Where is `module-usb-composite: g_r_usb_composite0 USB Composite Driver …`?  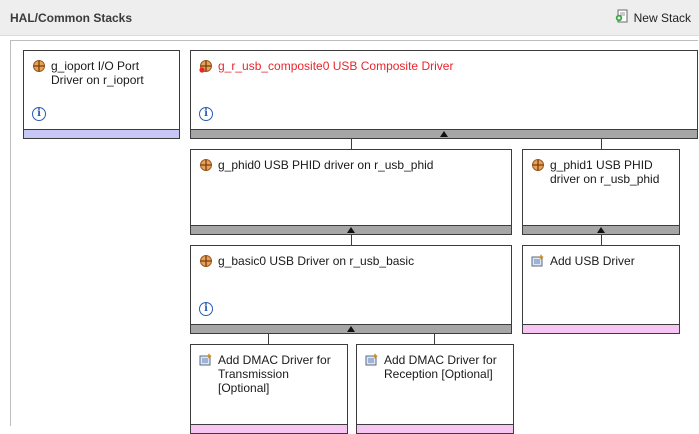
module-usb-composite: g_r_usb_composite0 USB Composite Driver … is located at coordinates (444, 94).